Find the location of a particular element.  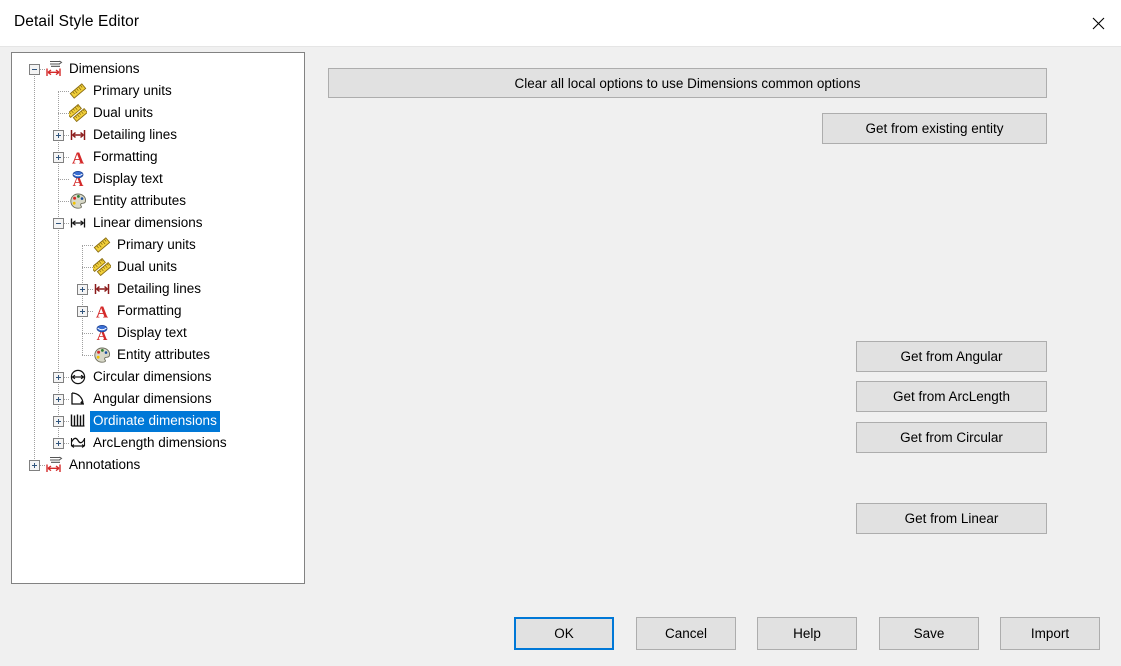

dual-ruler-icon is located at coordinates (77, 113).